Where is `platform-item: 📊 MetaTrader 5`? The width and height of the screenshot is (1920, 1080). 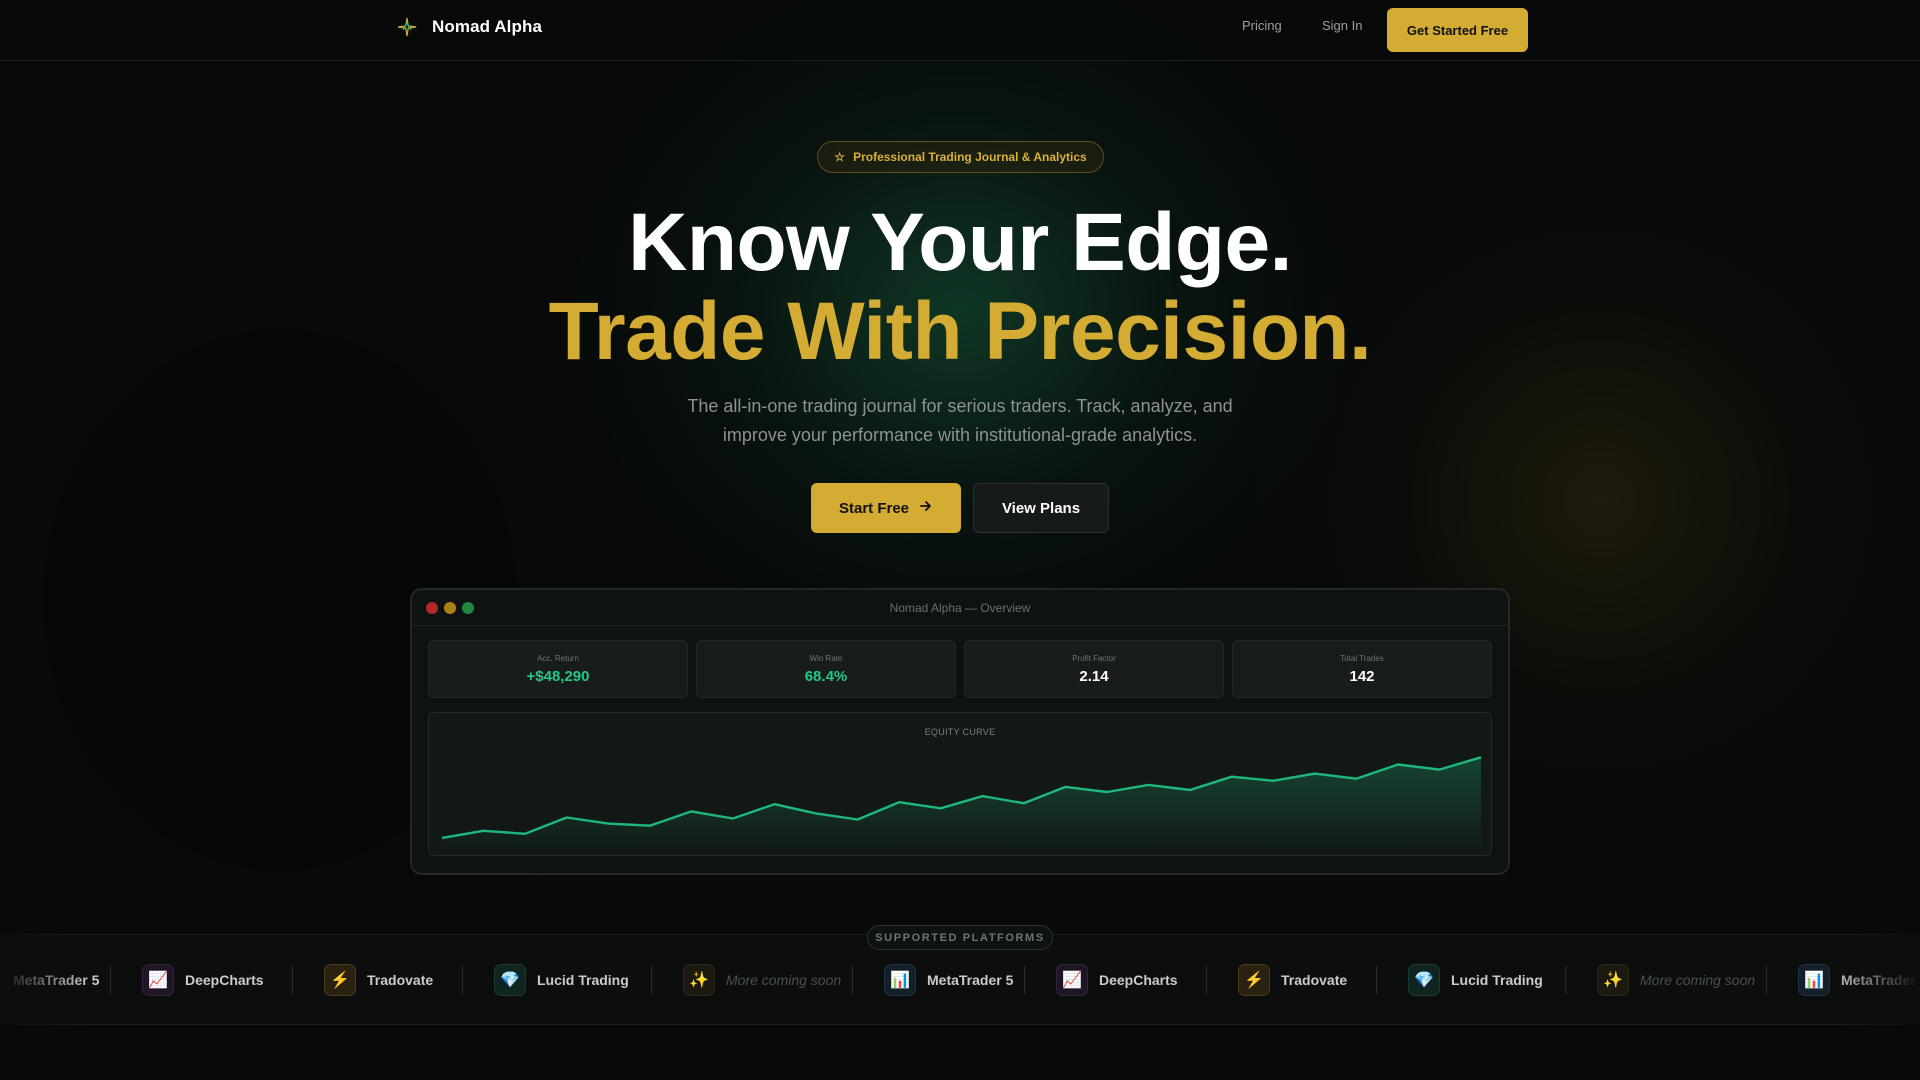
platform-item: 📊 MetaTrader 5 is located at coordinates (948, 980).